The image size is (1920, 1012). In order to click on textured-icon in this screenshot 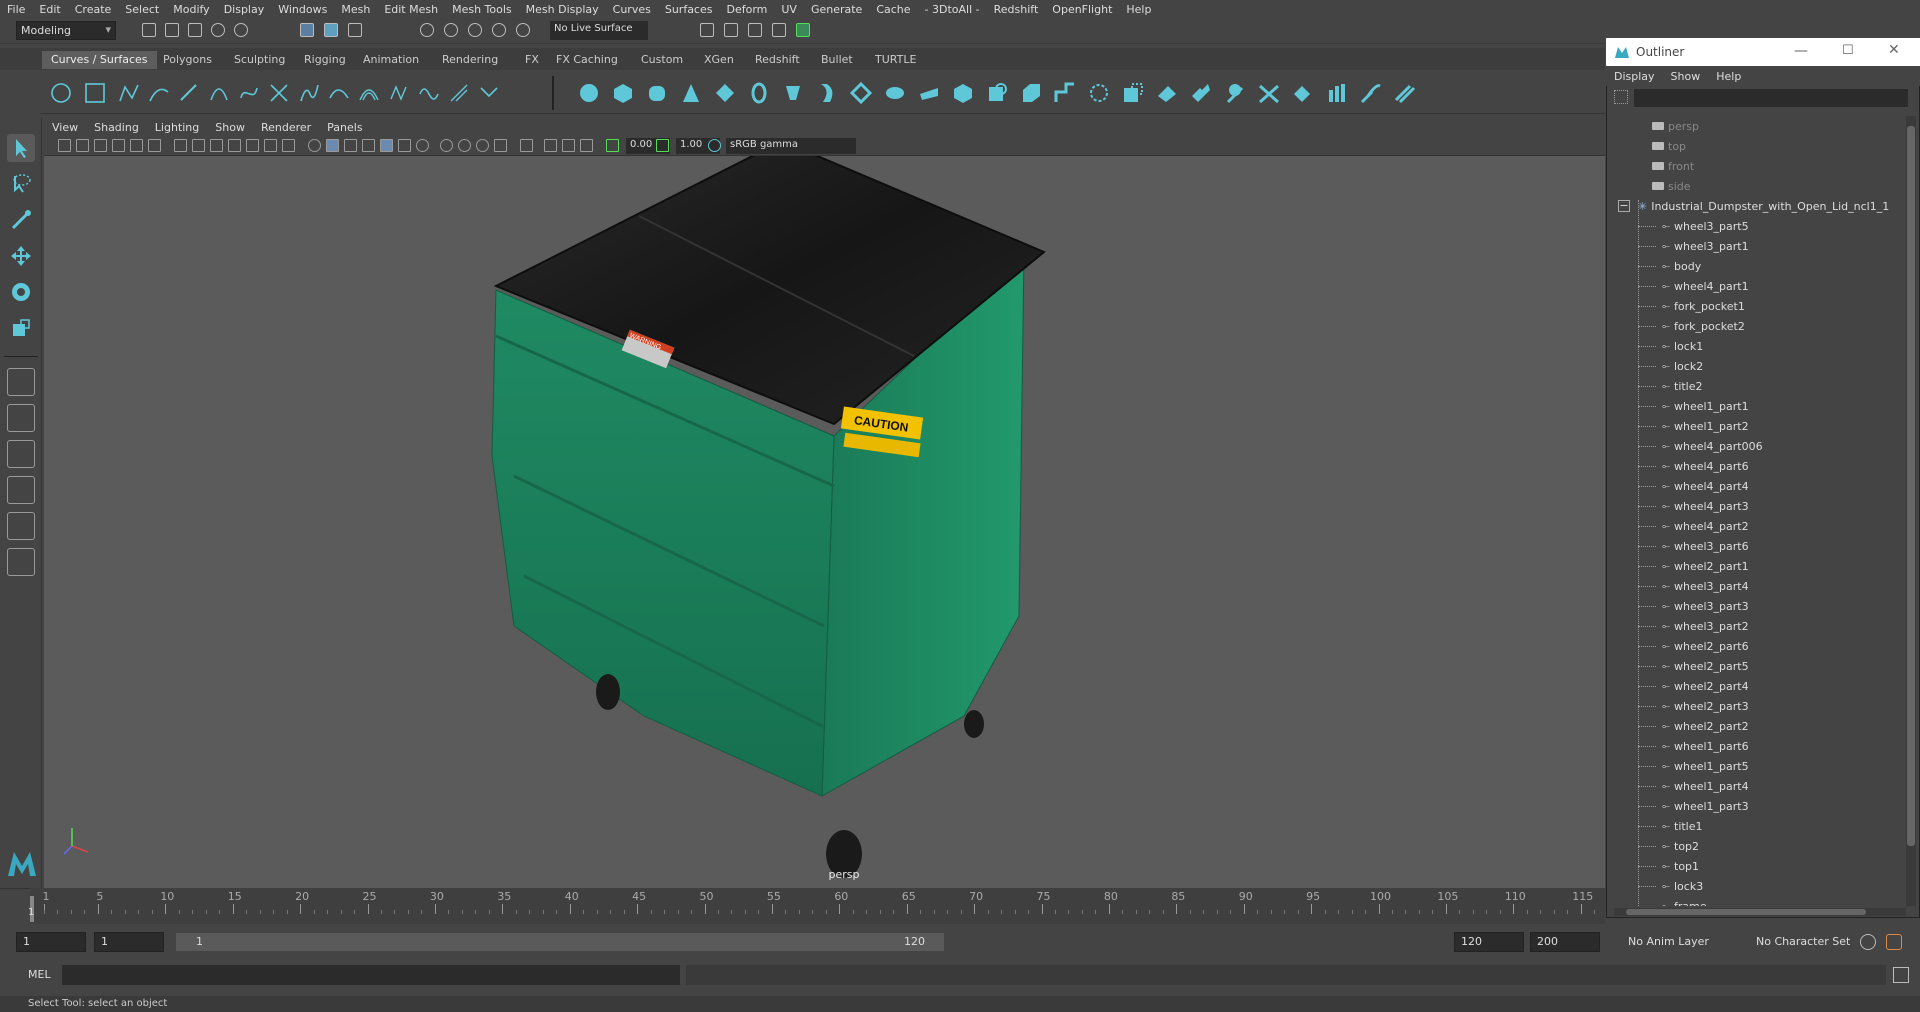, I will do `click(368, 145)`.